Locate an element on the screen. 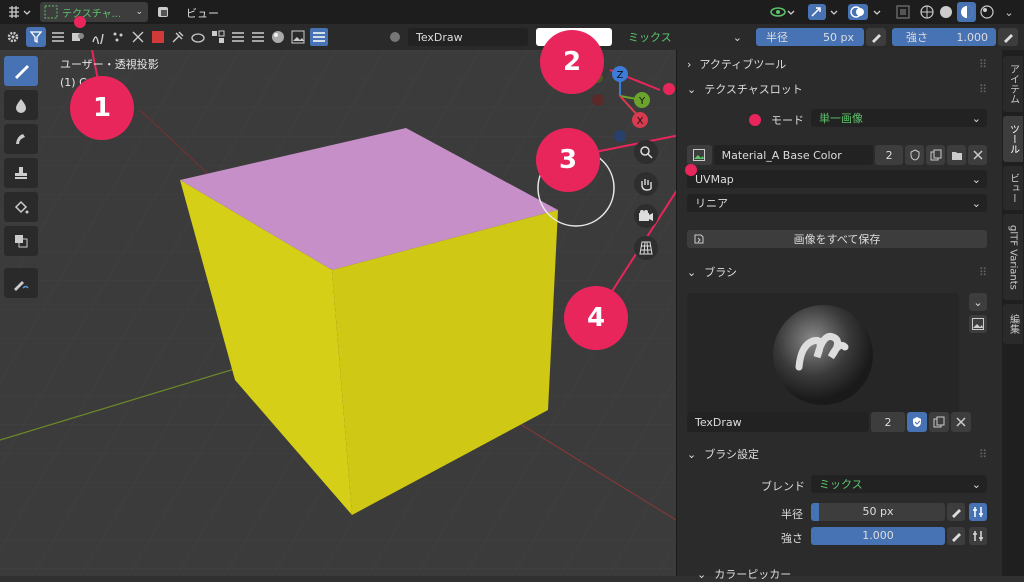  solid-shading-icon is located at coordinates (947, 12).